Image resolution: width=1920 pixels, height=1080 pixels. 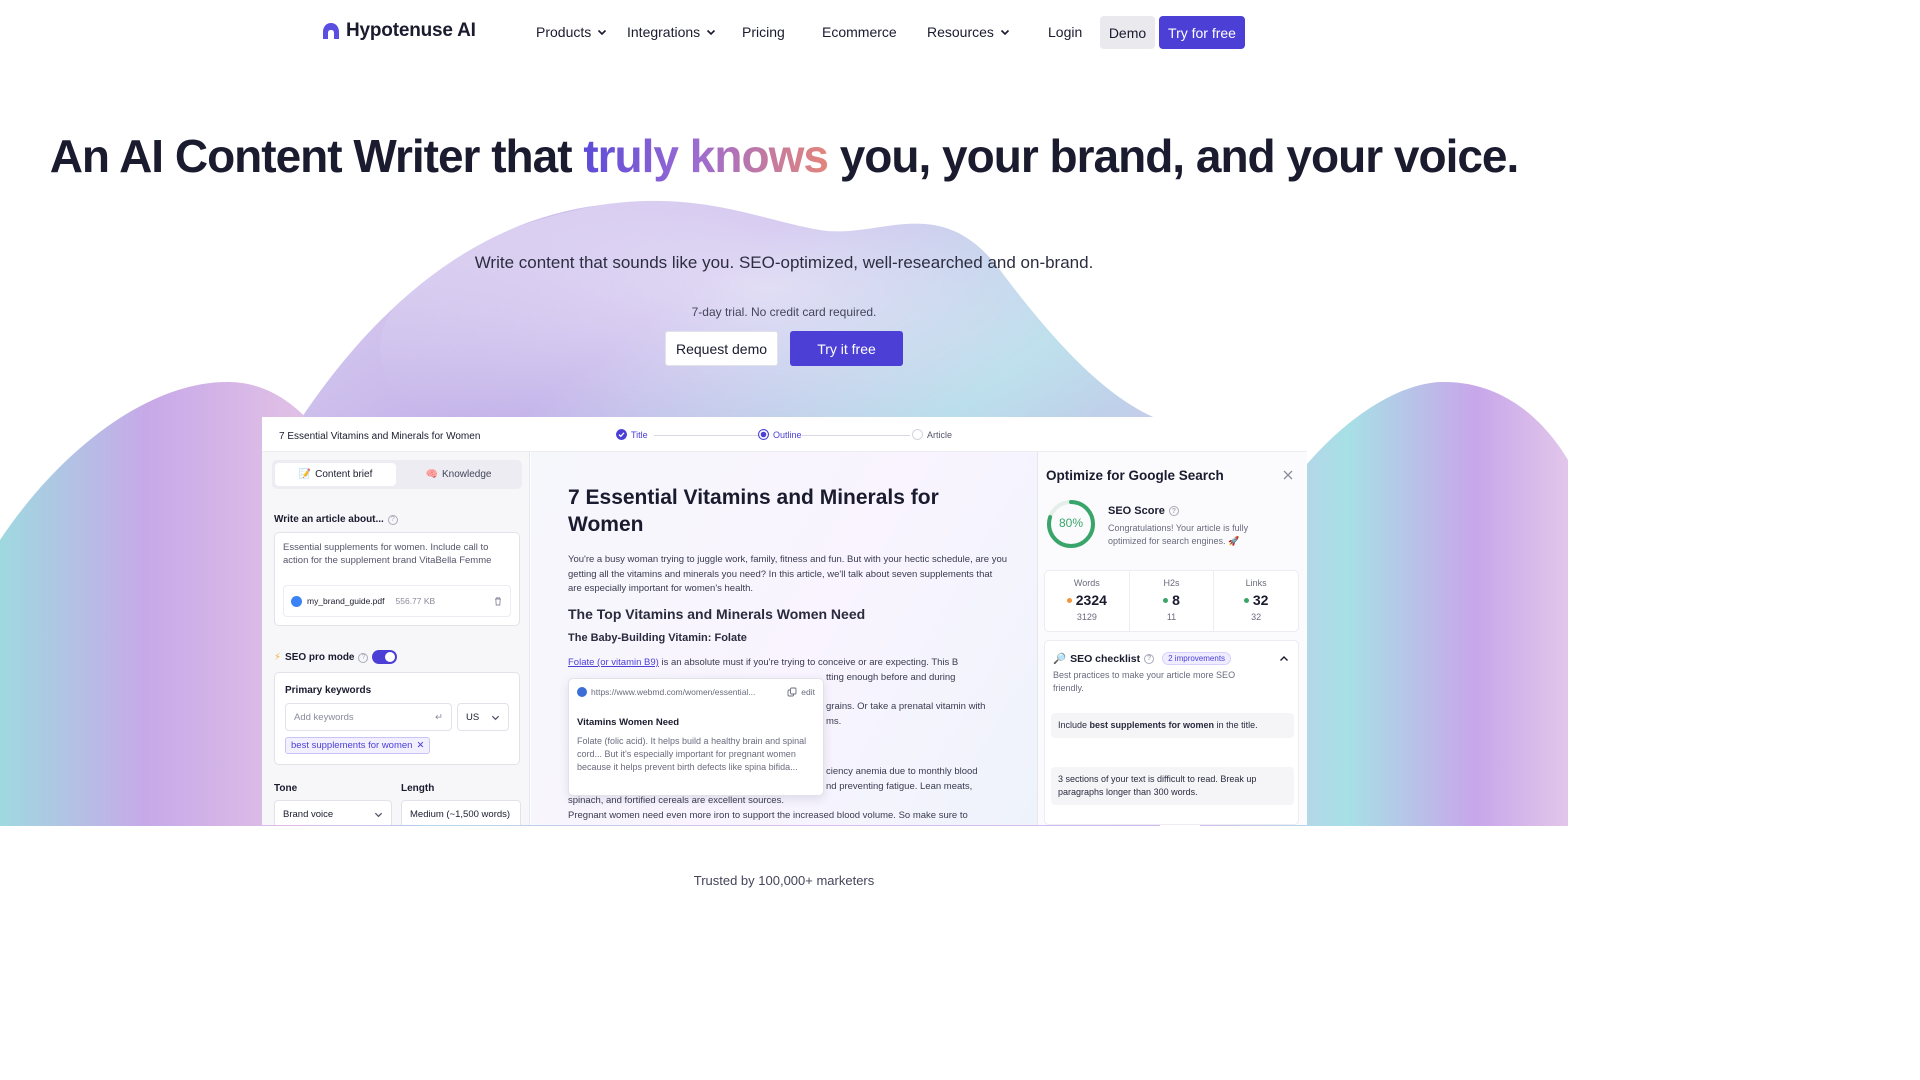 What do you see at coordinates (1086, 583) in the screenshot?
I see `stat-words-label: Words` at bounding box center [1086, 583].